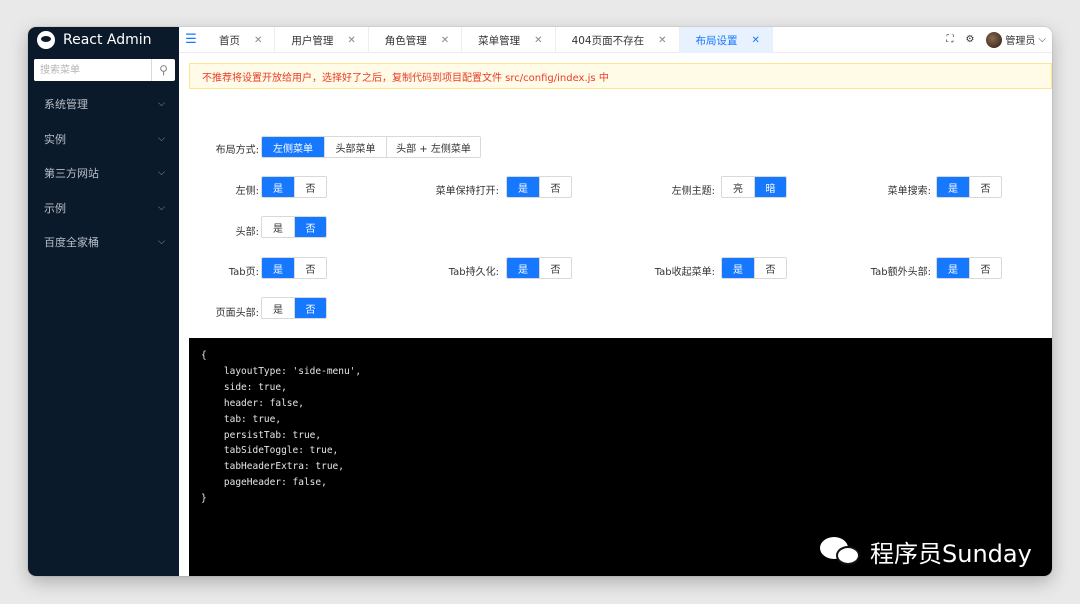 The image size is (1080, 604). What do you see at coordinates (237, 150) in the screenshot?
I see `layout-label: 布局方式:` at bounding box center [237, 150].